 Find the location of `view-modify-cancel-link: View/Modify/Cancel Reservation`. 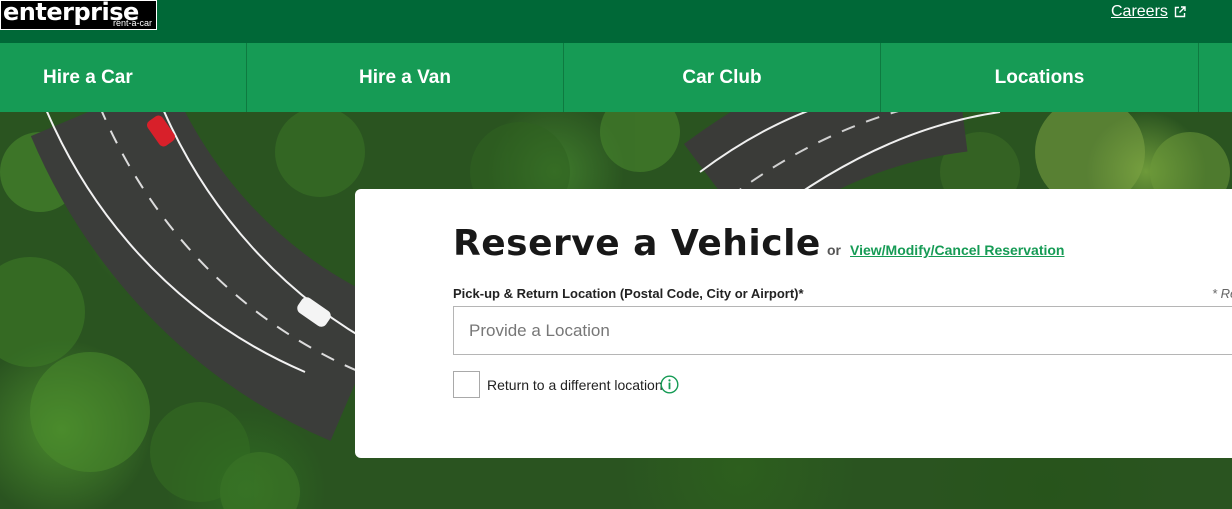

view-modify-cancel-link: View/Modify/Cancel Reservation is located at coordinates (957, 250).